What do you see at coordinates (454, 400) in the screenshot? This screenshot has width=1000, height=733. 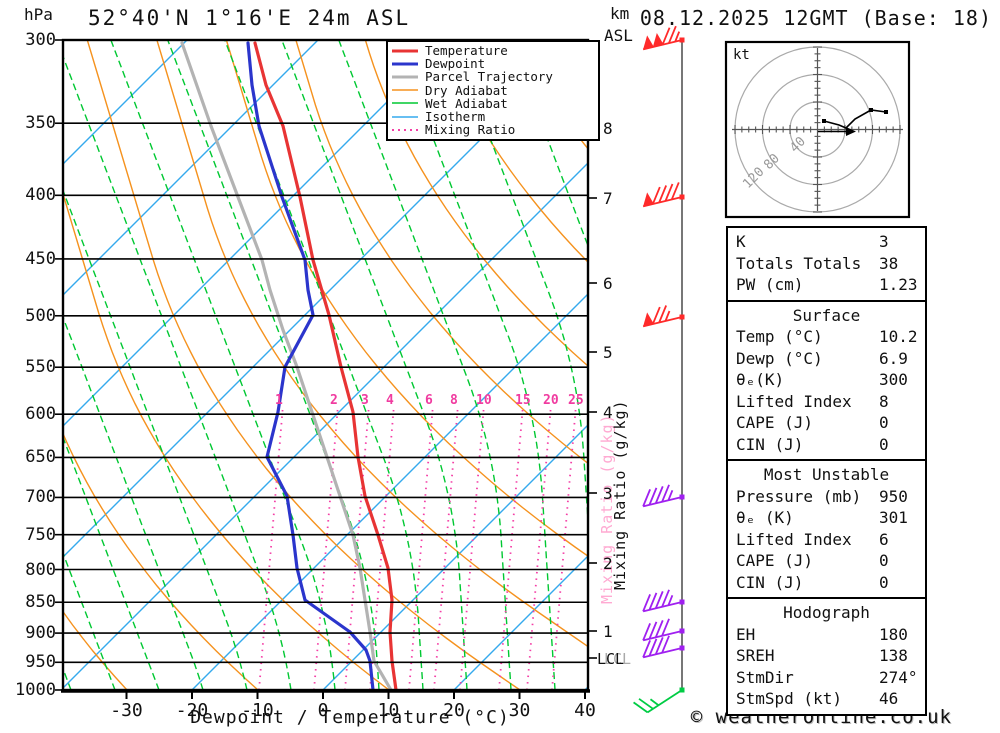 I see `mixing-ratio-value-label: 8` at bounding box center [454, 400].